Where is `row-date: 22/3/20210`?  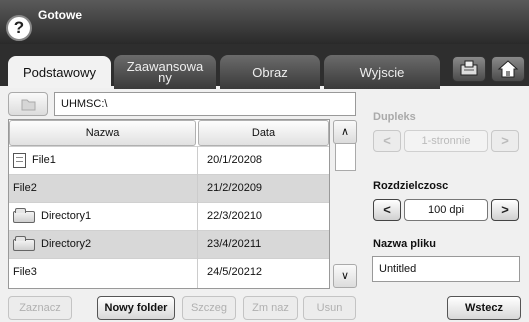
row-date: 22/3/20210 is located at coordinates (235, 216).